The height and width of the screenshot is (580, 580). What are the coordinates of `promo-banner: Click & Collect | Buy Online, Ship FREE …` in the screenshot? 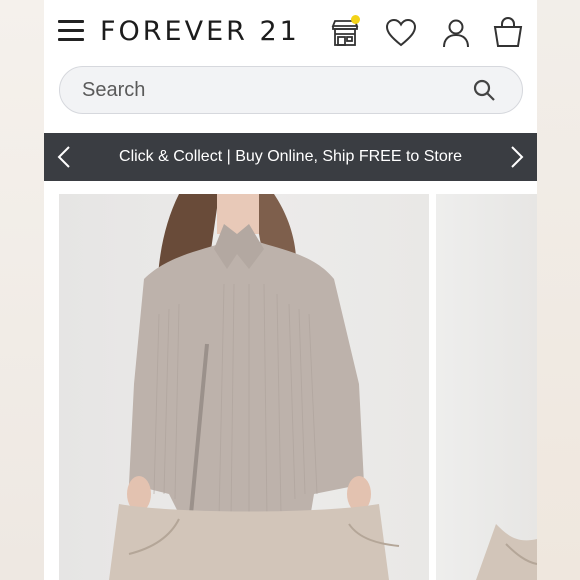 It's located at (290, 157).